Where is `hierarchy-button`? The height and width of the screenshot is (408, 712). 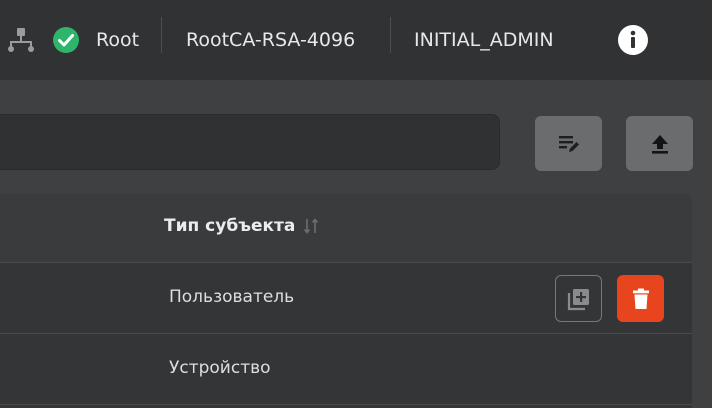 hierarchy-button is located at coordinates (21, 40).